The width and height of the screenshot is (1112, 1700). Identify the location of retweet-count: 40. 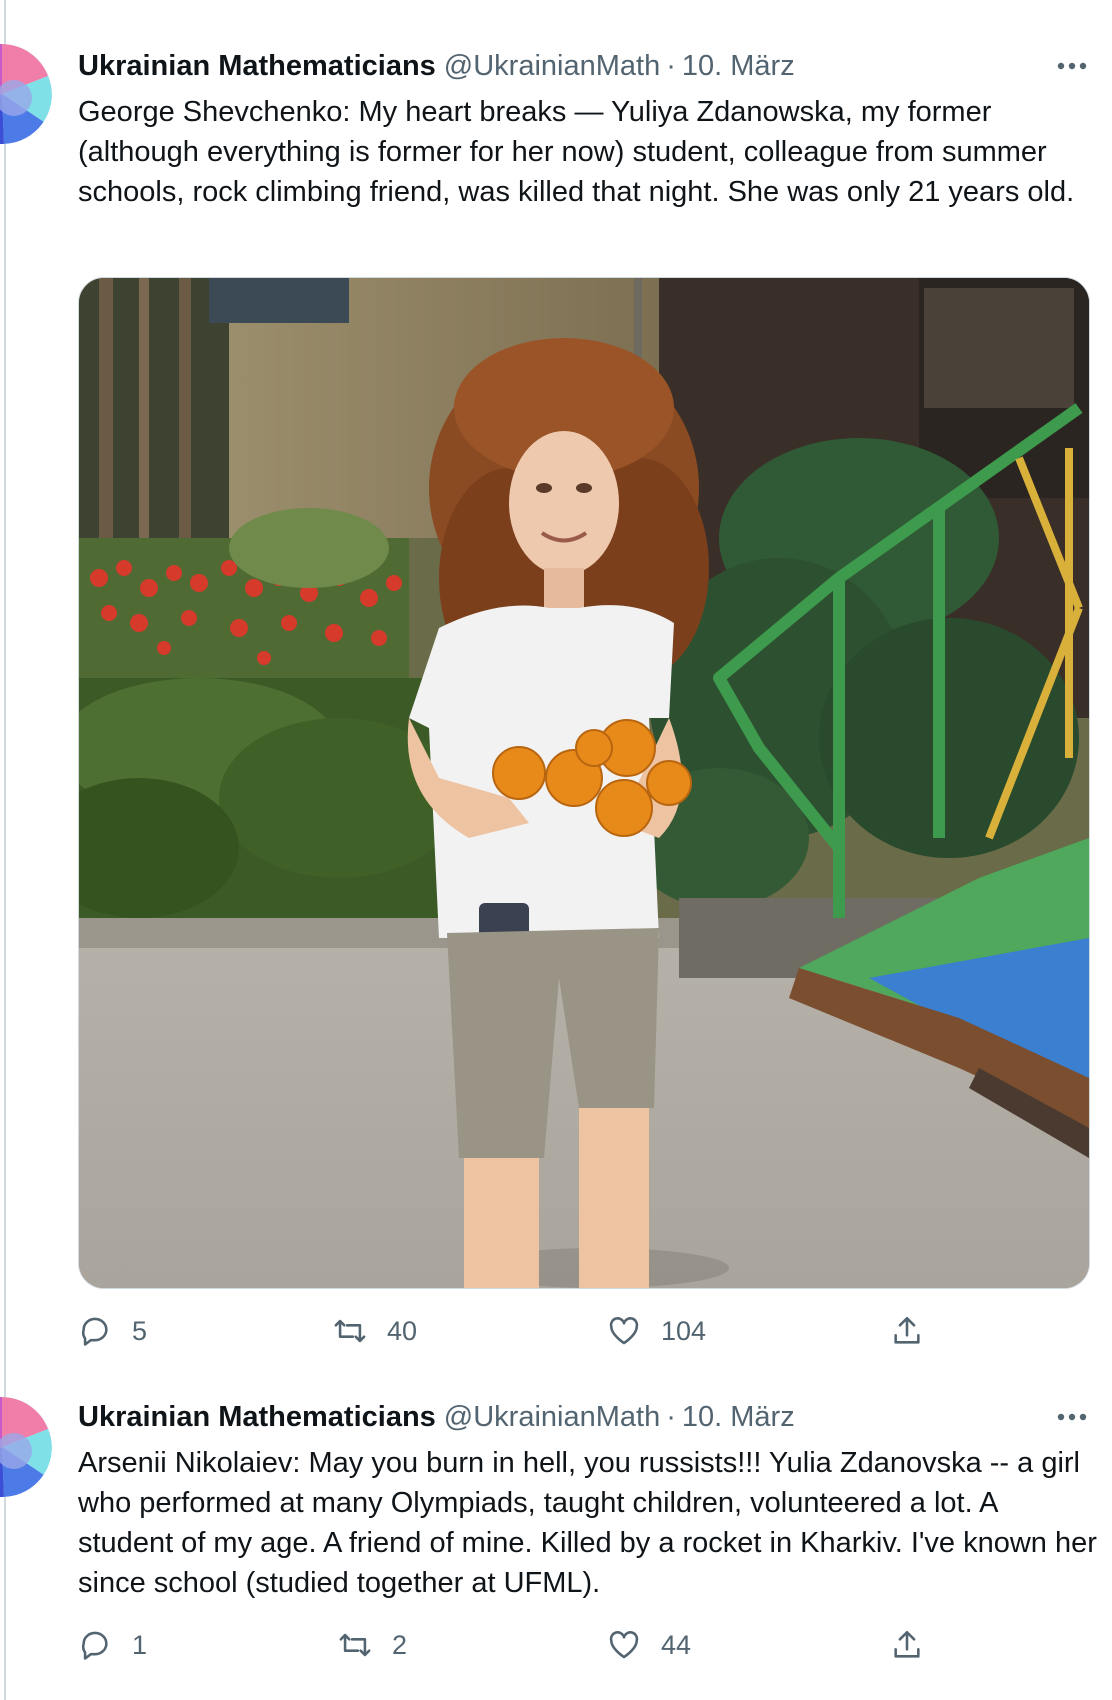
(402, 1330).